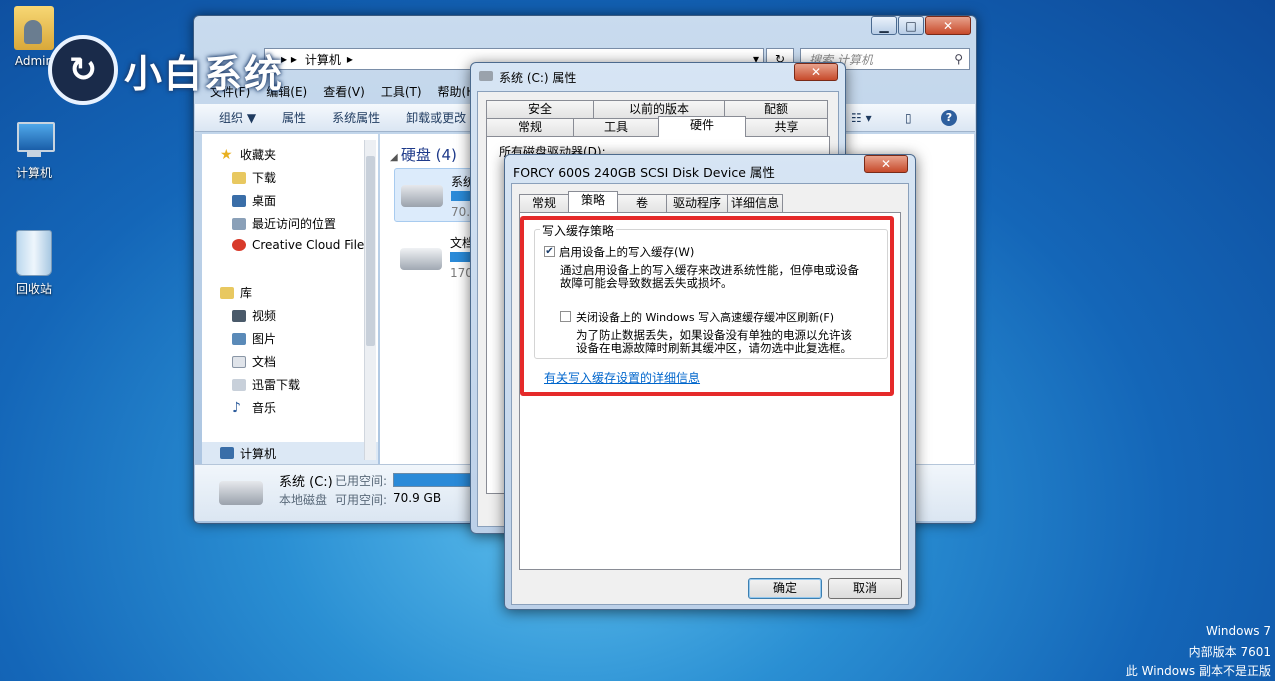 The width and height of the screenshot is (1275, 681). I want to click on organize-button: 组织 ▼, so click(237, 117).